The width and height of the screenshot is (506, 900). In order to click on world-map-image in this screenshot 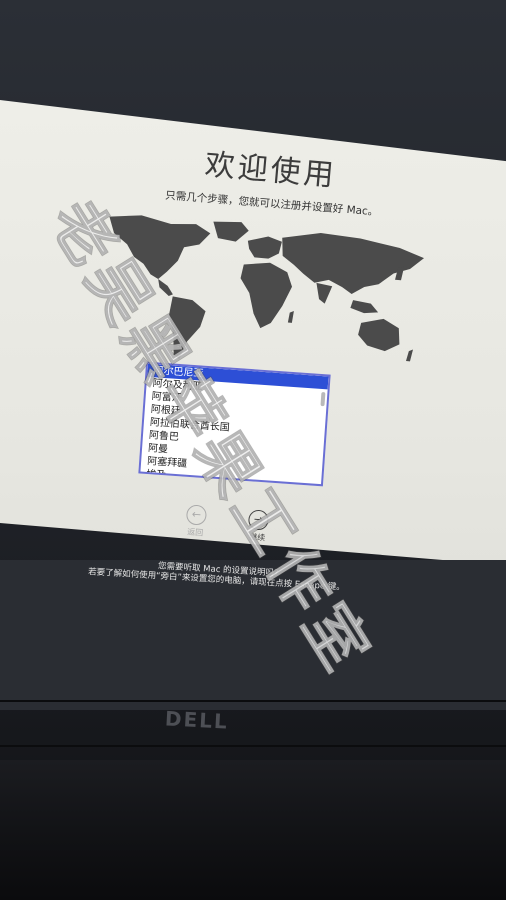, I will do `click(267, 288)`.